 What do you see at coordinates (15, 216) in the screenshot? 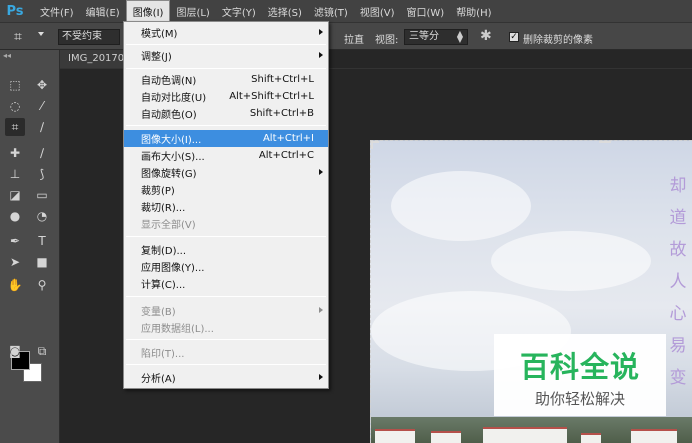
I see `blur-tool-icon: ●` at bounding box center [15, 216].